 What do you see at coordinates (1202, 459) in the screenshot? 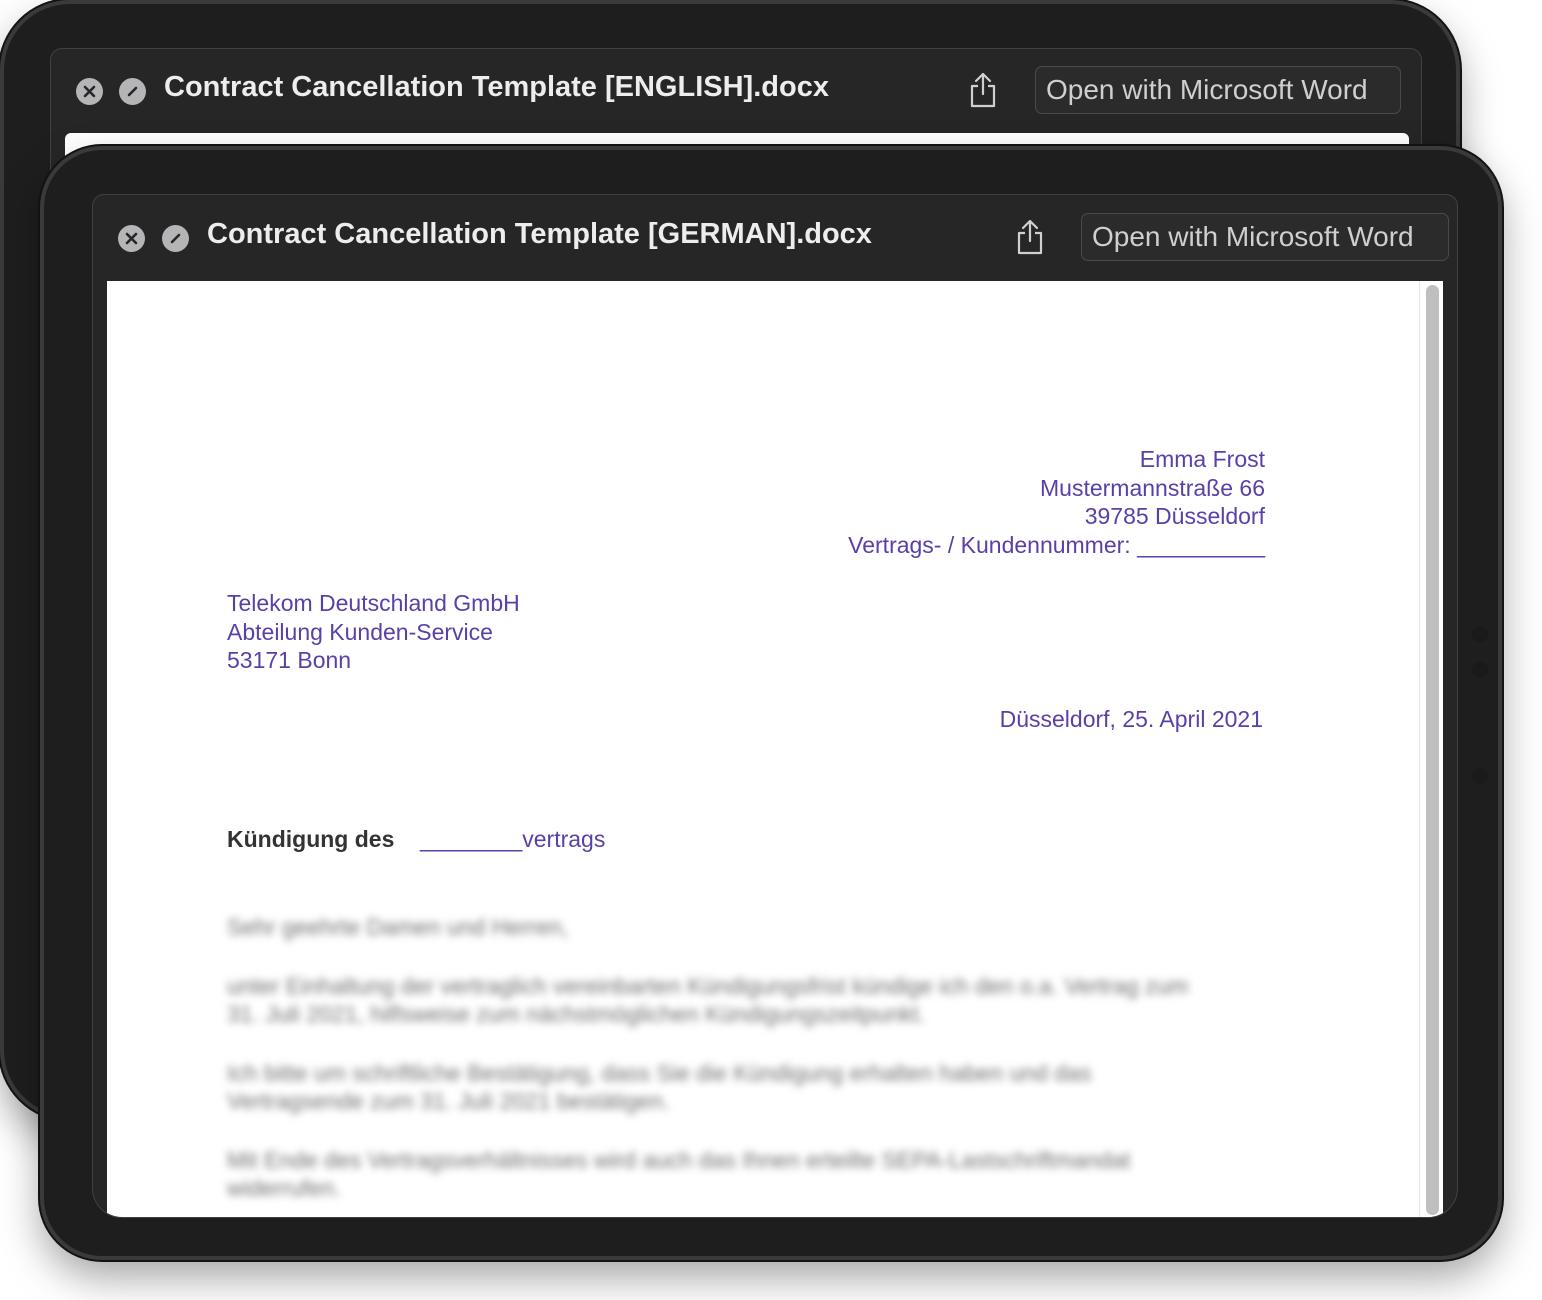
I see `sender-name: Emma Frost` at bounding box center [1202, 459].